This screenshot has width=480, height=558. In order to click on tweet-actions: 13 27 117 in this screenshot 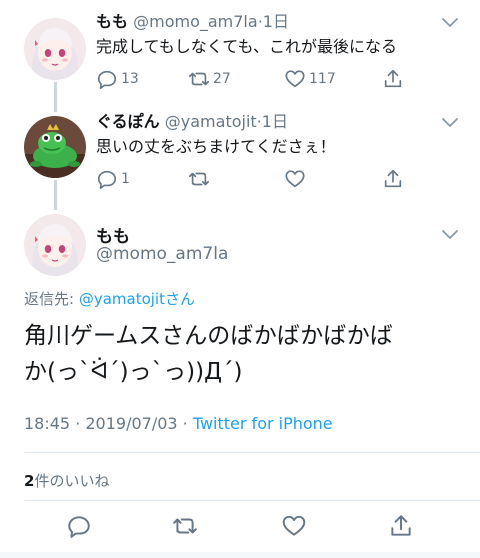, I will do `click(288, 79)`.